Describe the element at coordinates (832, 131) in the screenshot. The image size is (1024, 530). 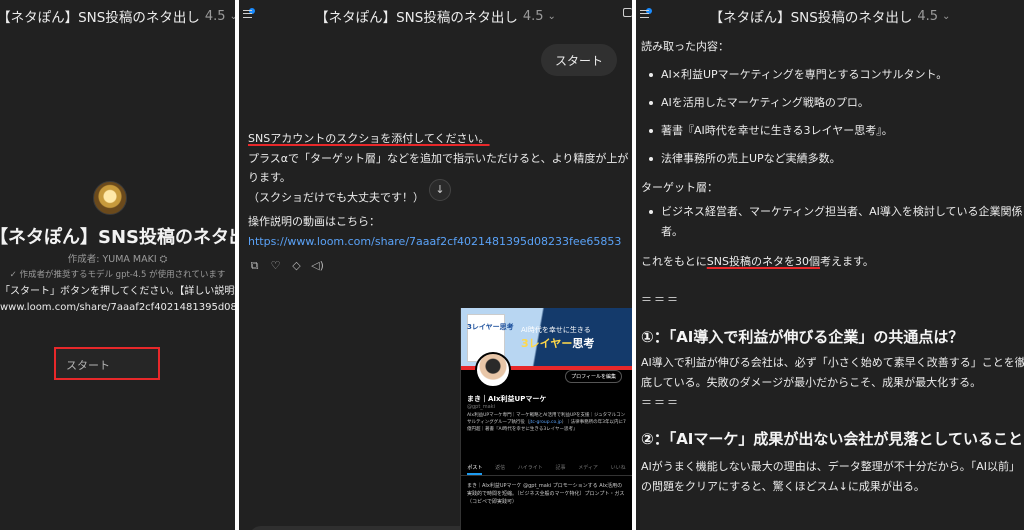
I see `list-item: 著書『AI時代を幸せに生きる3レイヤー思考』。` at that location.